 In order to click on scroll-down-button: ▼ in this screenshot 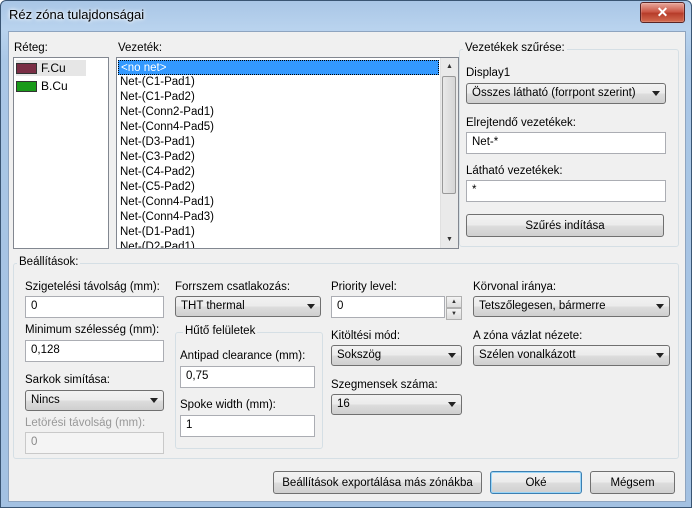, I will do `click(449, 239)`.